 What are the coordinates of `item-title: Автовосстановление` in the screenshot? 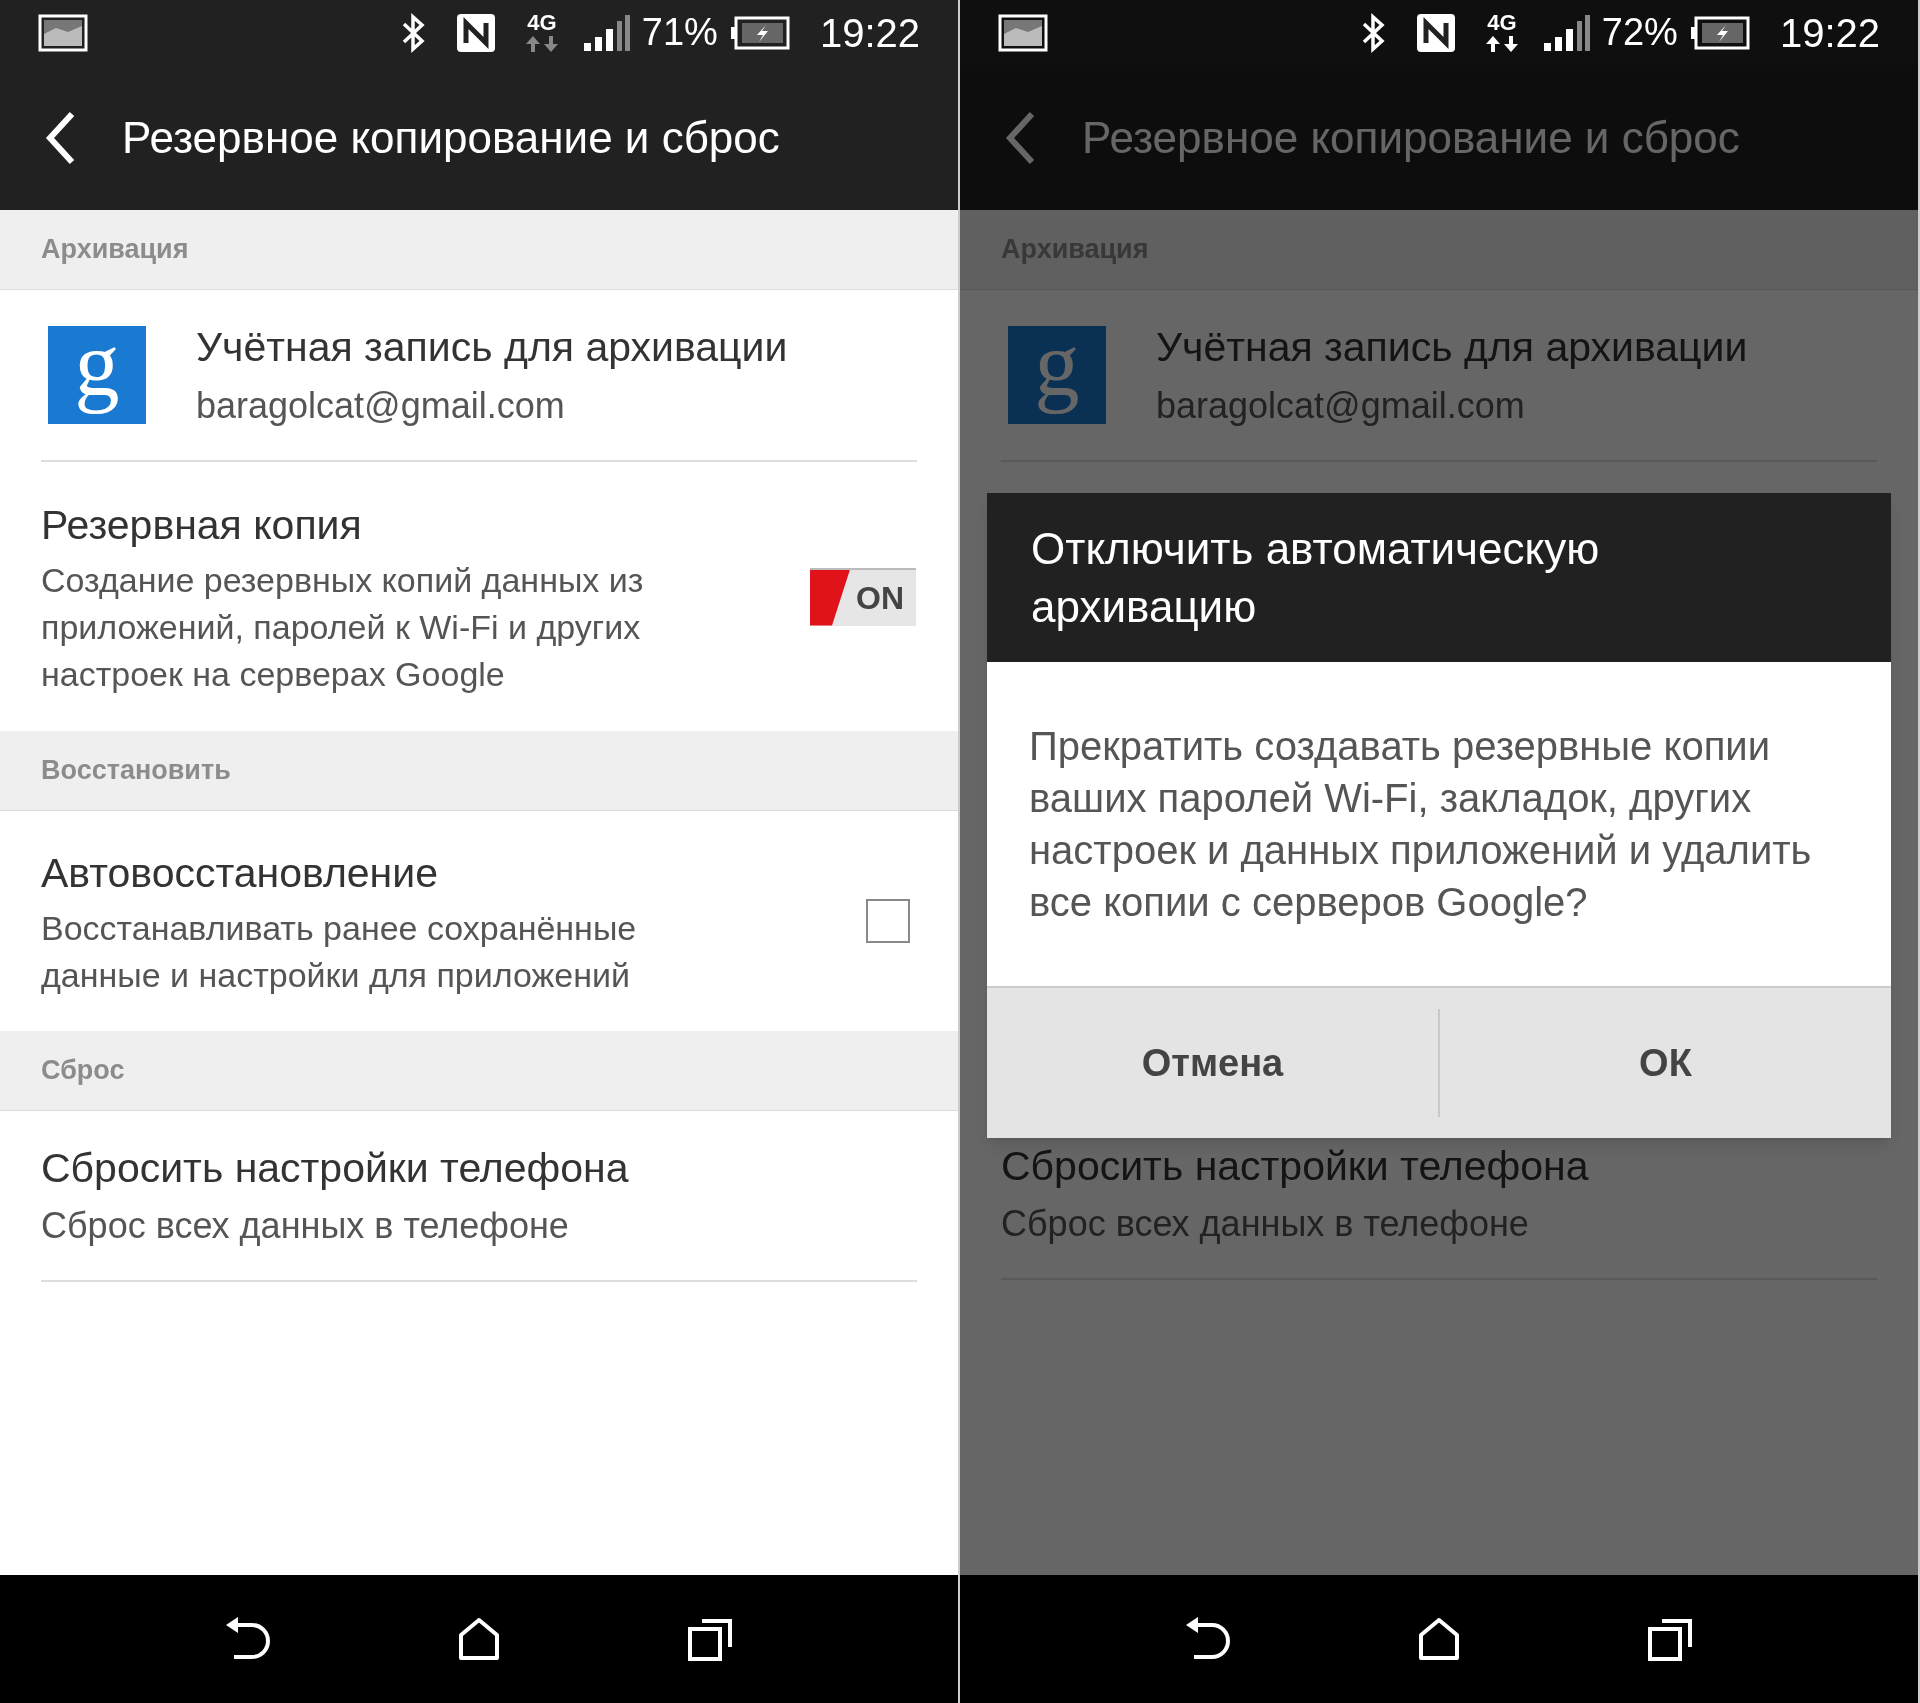 It's located at (240, 874).